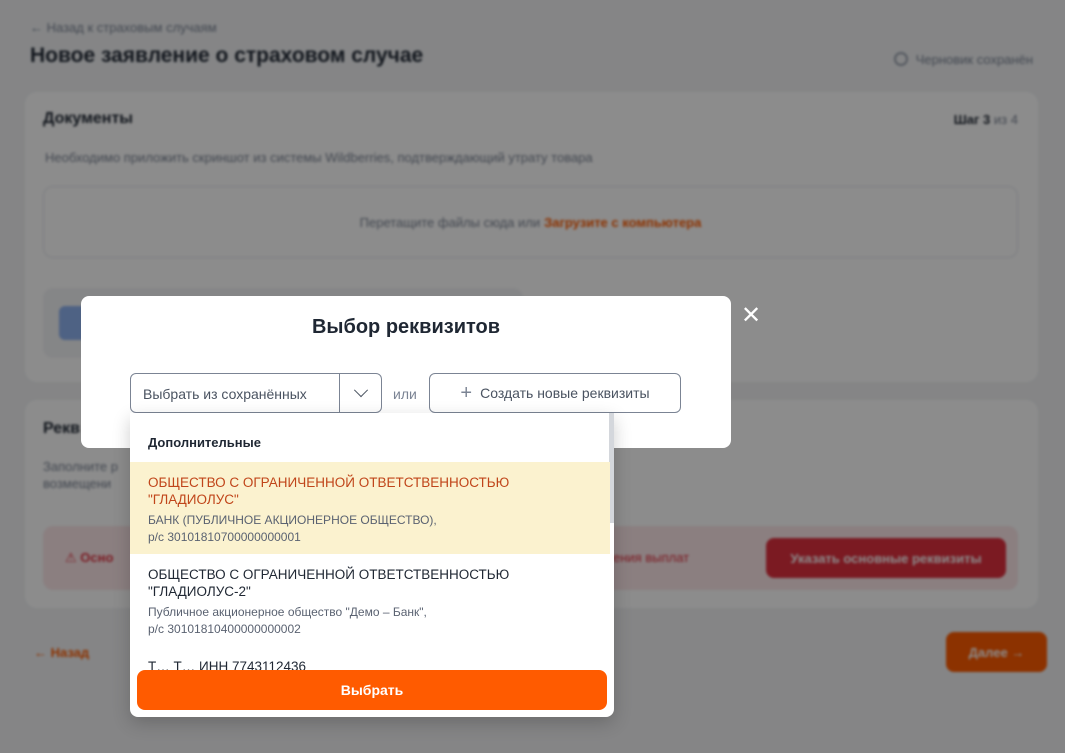 The height and width of the screenshot is (753, 1065). What do you see at coordinates (224, 629) in the screenshot?
I see `option-account: р/с 30101810400000000002` at bounding box center [224, 629].